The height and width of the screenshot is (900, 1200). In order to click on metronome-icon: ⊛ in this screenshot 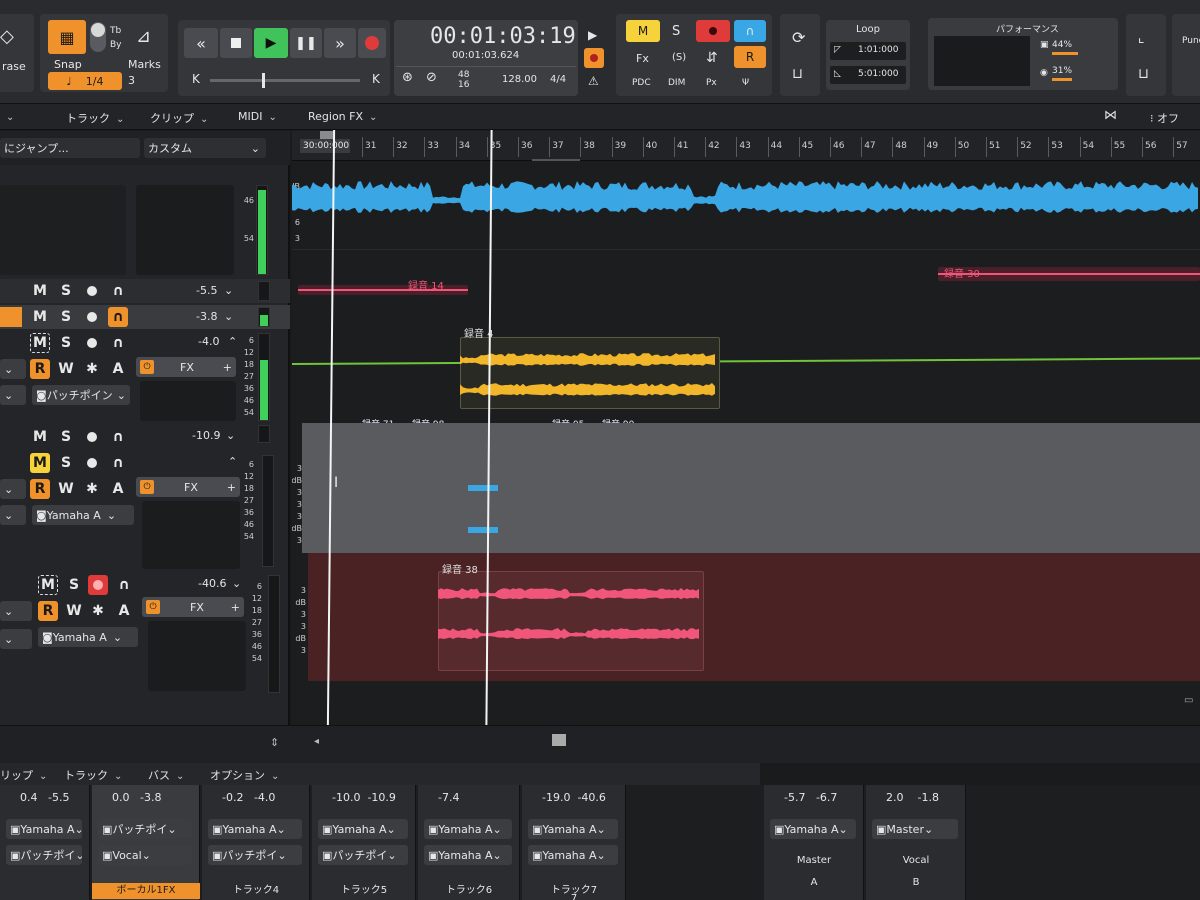, I will do `click(407, 77)`.